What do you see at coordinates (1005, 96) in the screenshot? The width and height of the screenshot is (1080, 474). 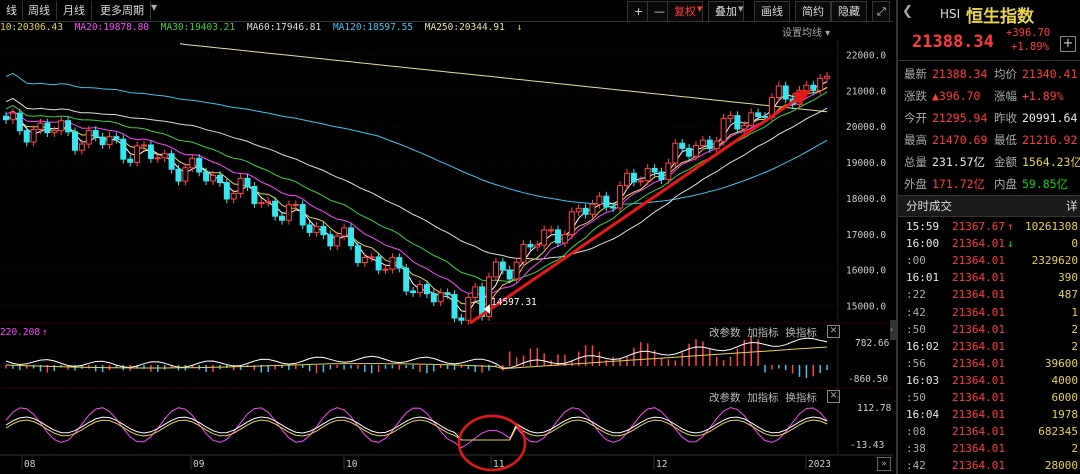 I see `field-label: 涨幅` at bounding box center [1005, 96].